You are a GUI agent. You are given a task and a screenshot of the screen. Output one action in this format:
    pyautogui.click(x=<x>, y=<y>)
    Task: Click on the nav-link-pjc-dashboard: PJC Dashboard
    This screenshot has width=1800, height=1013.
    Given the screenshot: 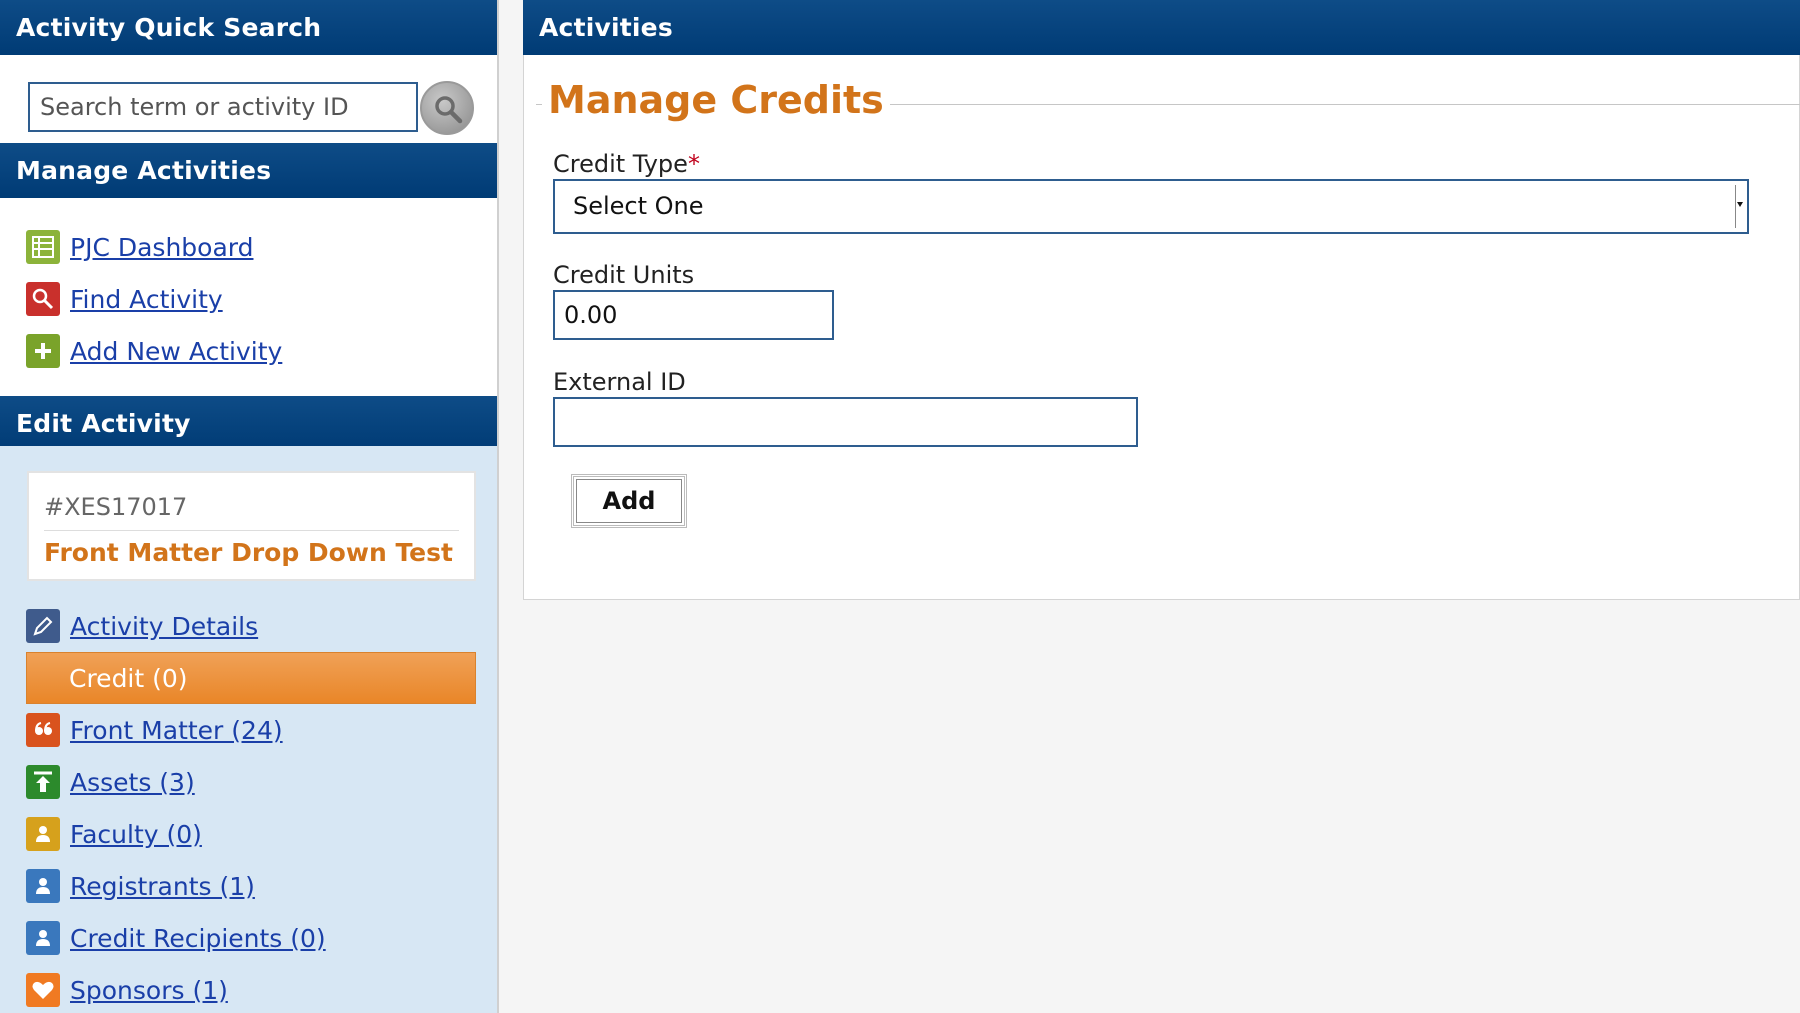 What is the action you would take?
    pyautogui.click(x=161, y=247)
    